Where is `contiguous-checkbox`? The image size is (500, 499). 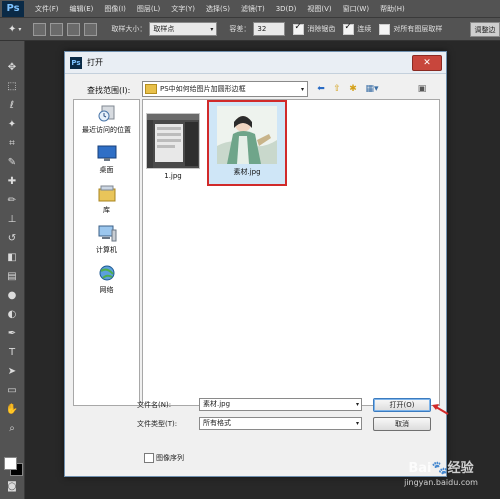
contiguous-checkbox is located at coordinates (349, 28).